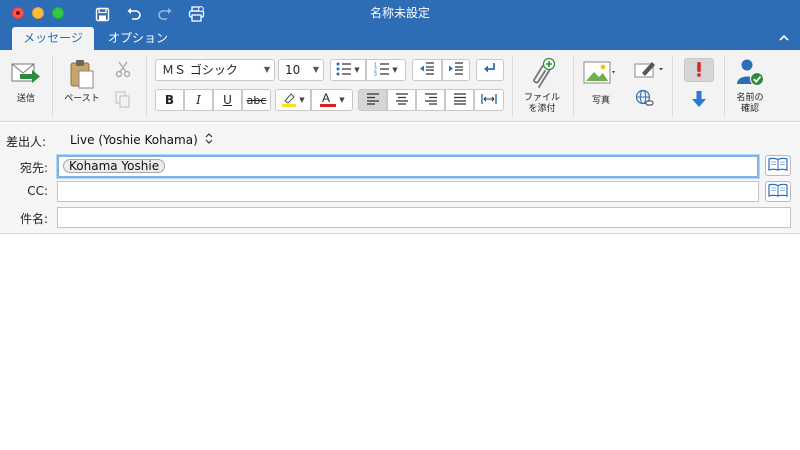 This screenshot has height=450, width=800. Describe the element at coordinates (82, 74) in the screenshot. I see `paste-icon` at that location.